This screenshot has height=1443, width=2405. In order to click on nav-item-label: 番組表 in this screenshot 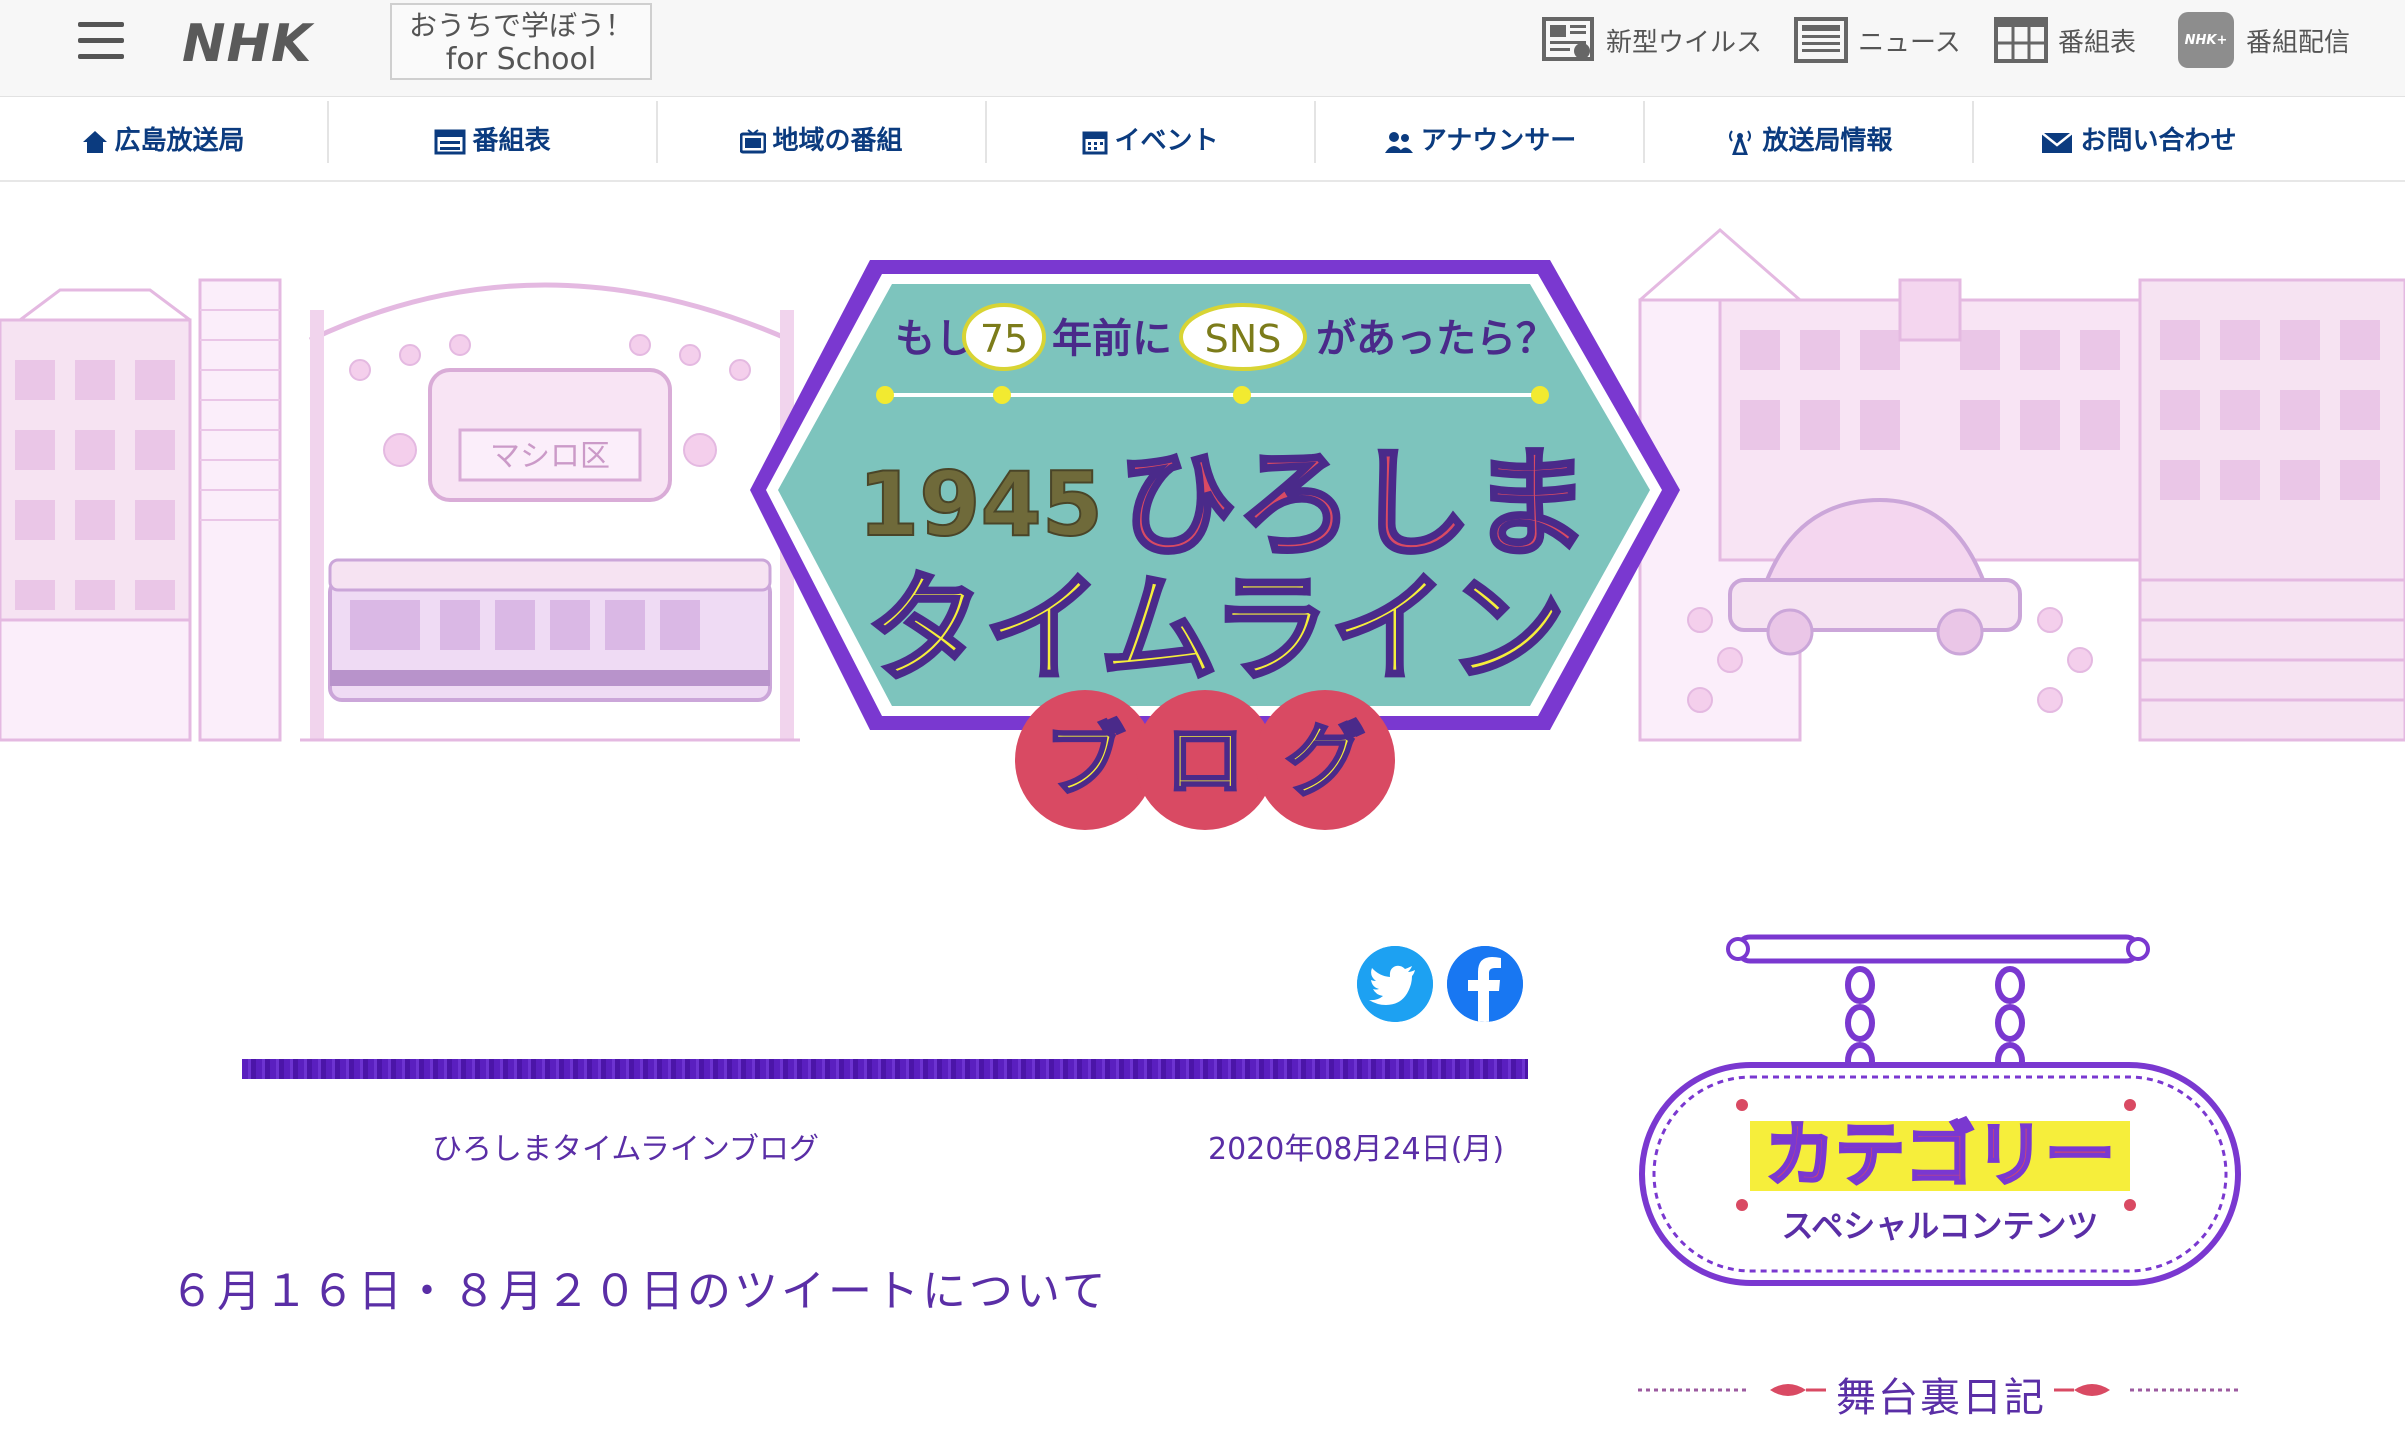, I will do `click(511, 141)`.